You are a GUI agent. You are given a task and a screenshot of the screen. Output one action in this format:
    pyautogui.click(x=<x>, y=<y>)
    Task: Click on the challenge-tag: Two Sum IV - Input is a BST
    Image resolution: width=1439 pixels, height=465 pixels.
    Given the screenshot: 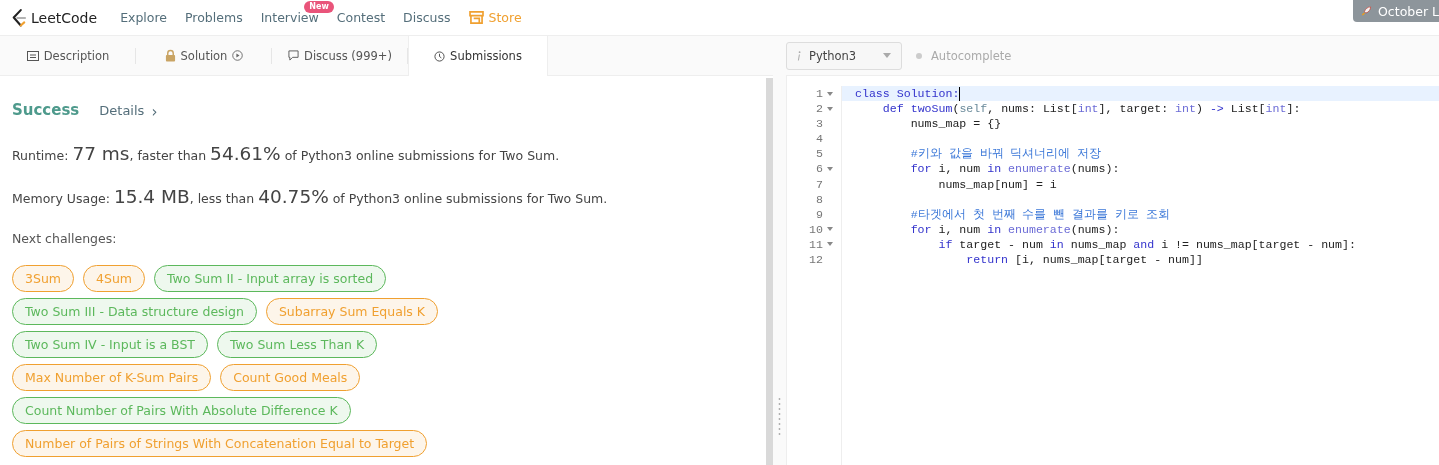 What is the action you would take?
    pyautogui.click(x=110, y=344)
    